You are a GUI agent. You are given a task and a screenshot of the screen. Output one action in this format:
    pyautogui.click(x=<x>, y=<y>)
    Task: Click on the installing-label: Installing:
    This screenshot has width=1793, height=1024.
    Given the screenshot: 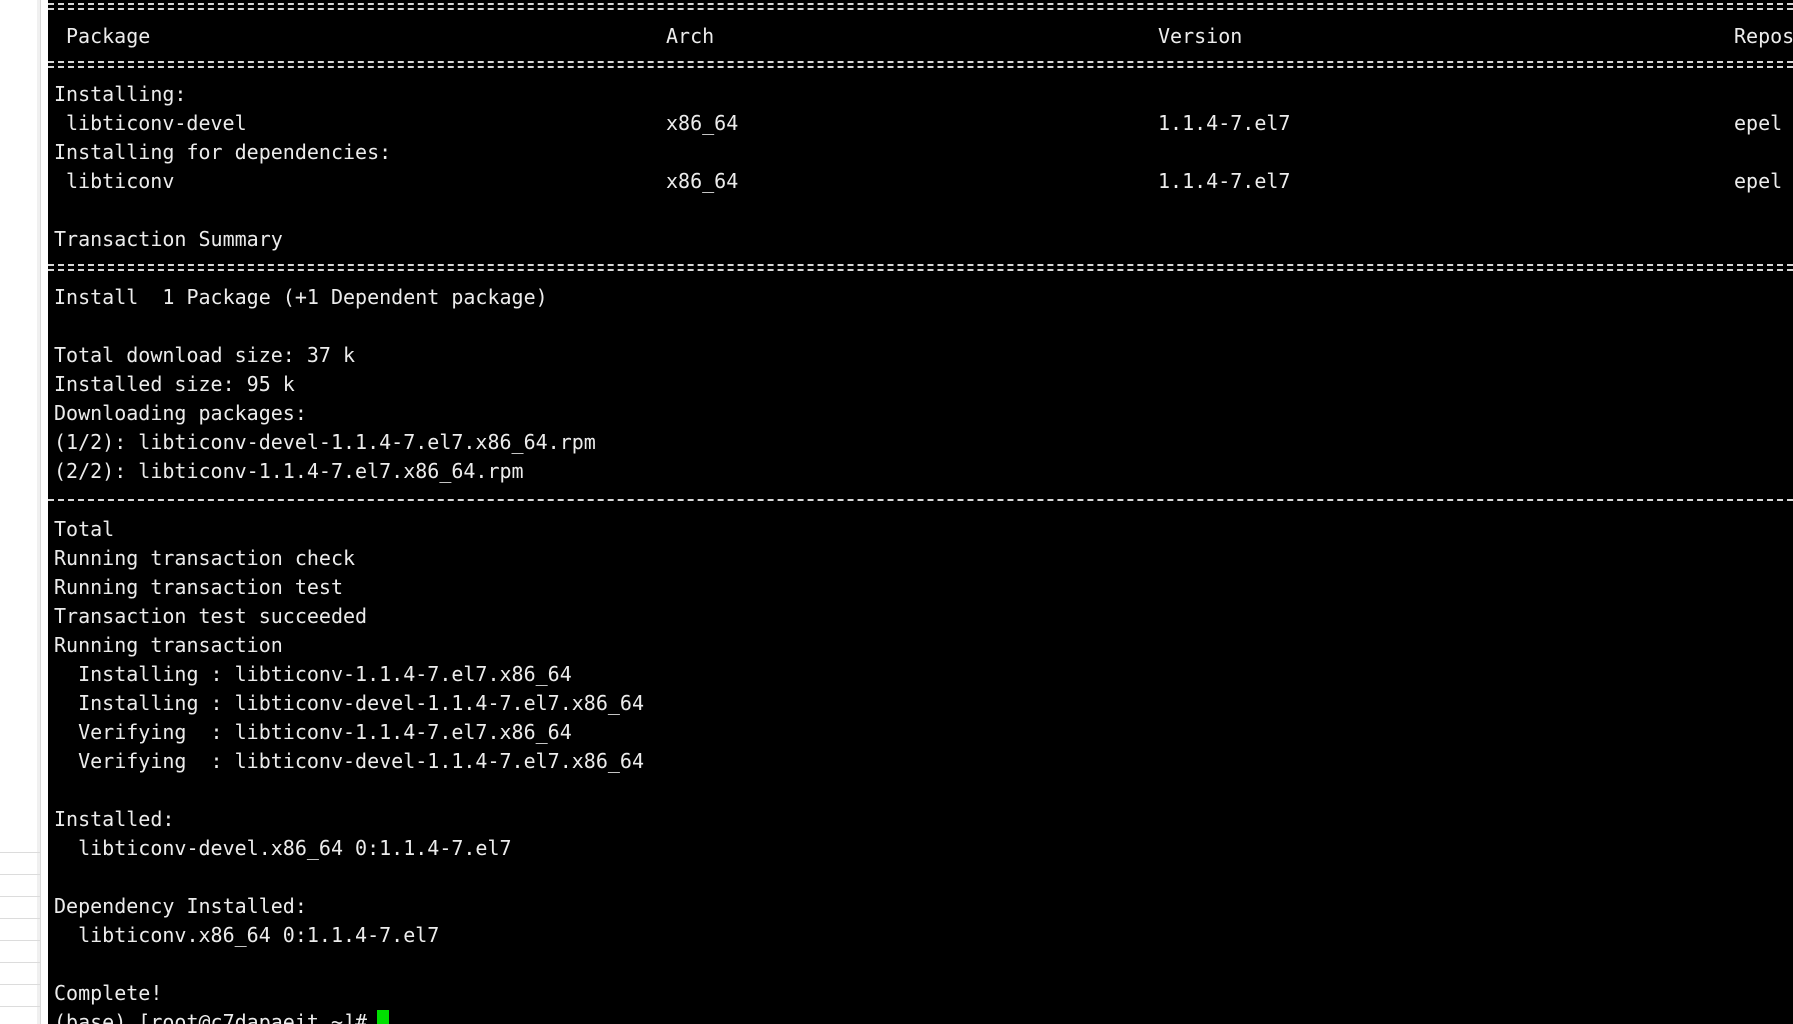 What is the action you would take?
    pyautogui.click(x=120, y=94)
    